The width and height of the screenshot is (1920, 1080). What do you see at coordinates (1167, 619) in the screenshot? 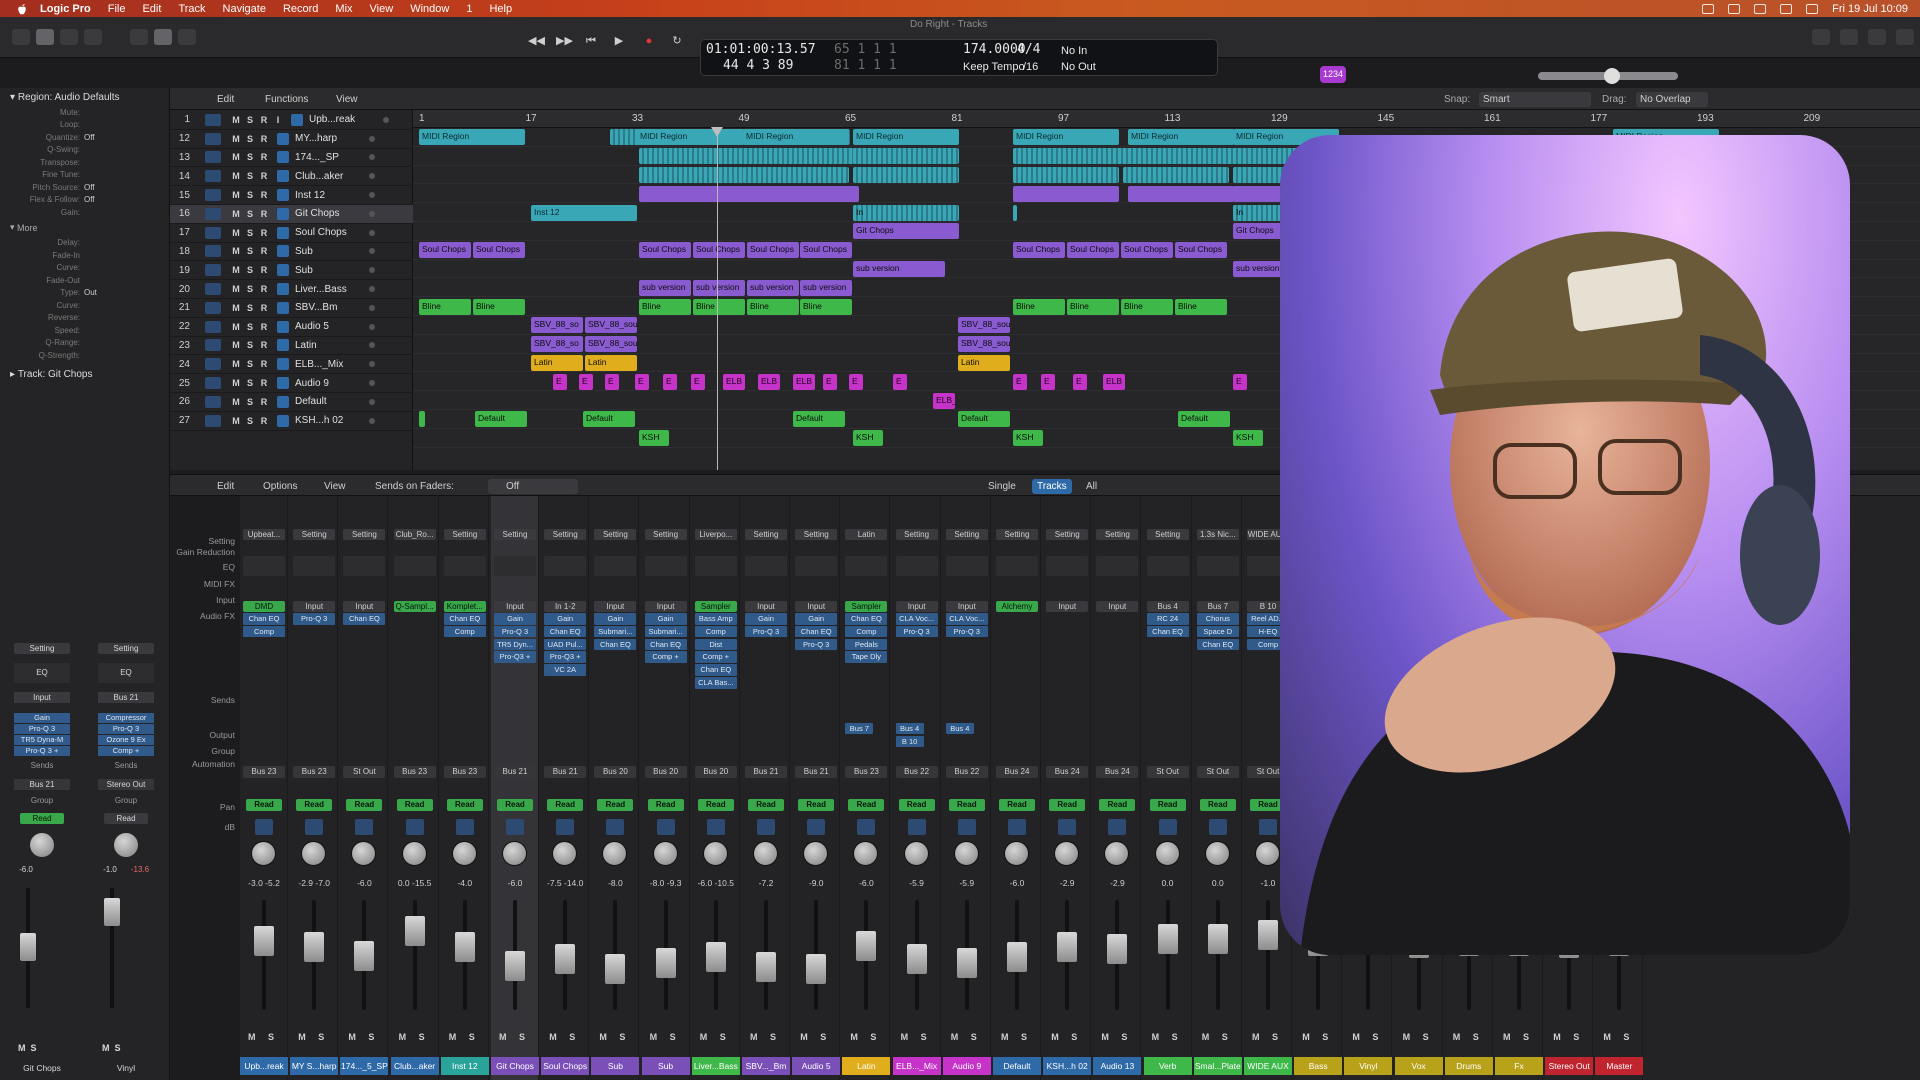
I see `plugin-slot: RC 24` at bounding box center [1167, 619].